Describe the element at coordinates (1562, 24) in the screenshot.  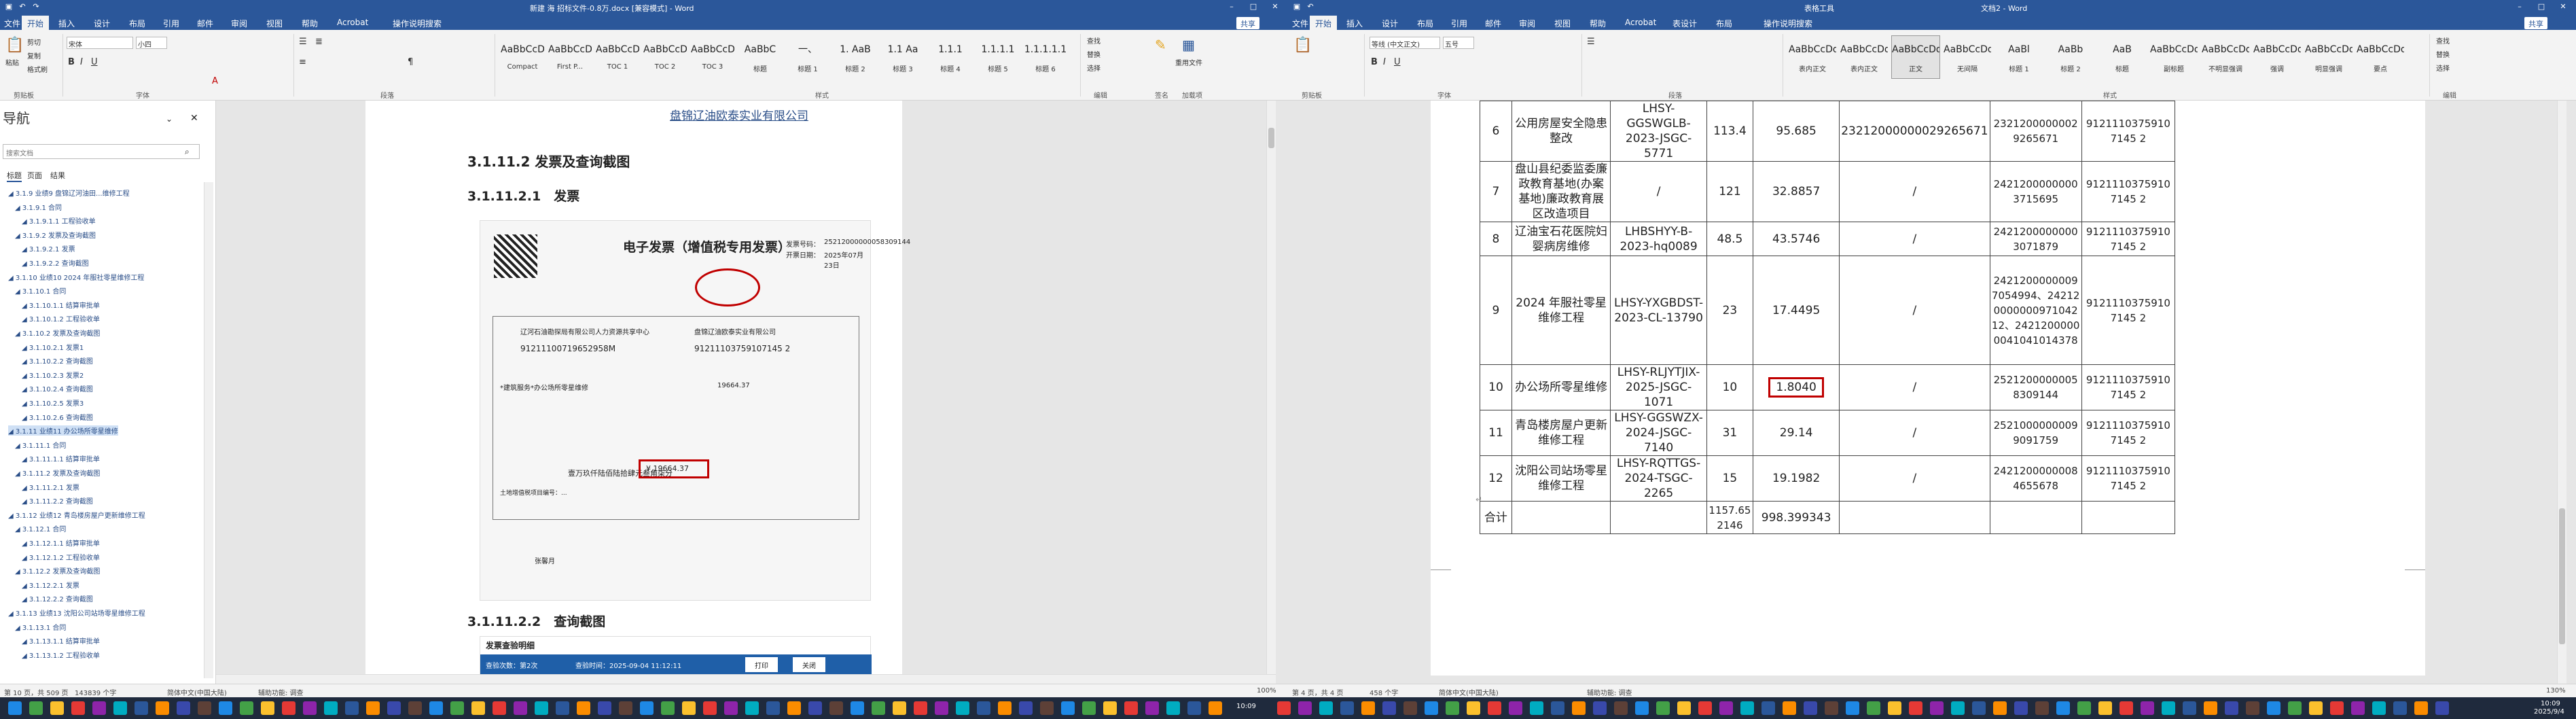
I see `tab-view: 视图` at that location.